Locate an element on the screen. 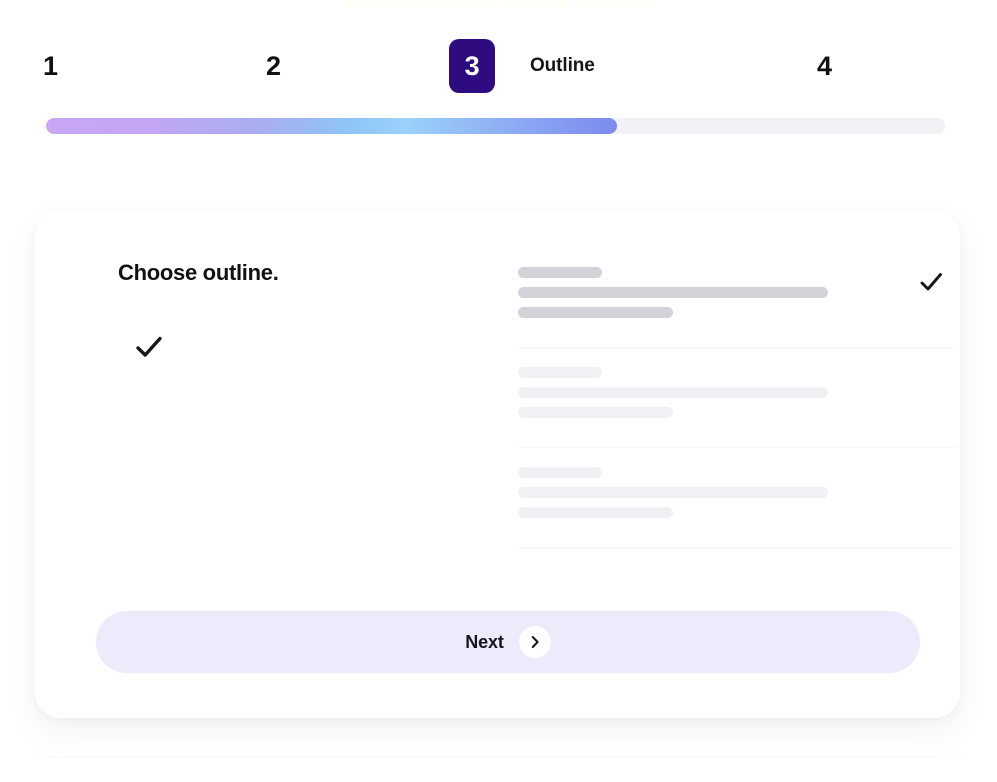 The width and height of the screenshot is (997, 782). outline-option-check-icon is located at coordinates (931, 282).